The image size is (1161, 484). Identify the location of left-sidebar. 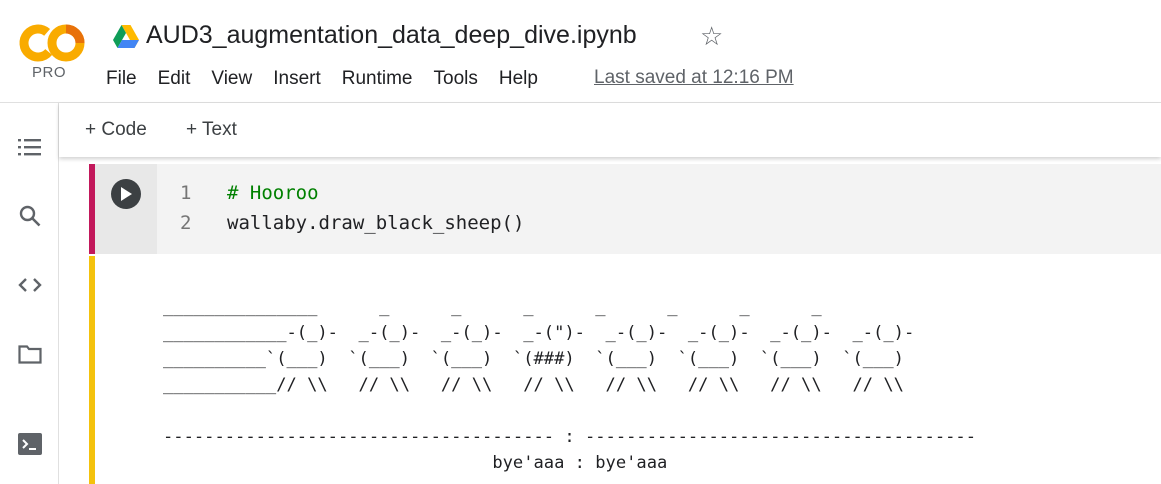
(29, 293).